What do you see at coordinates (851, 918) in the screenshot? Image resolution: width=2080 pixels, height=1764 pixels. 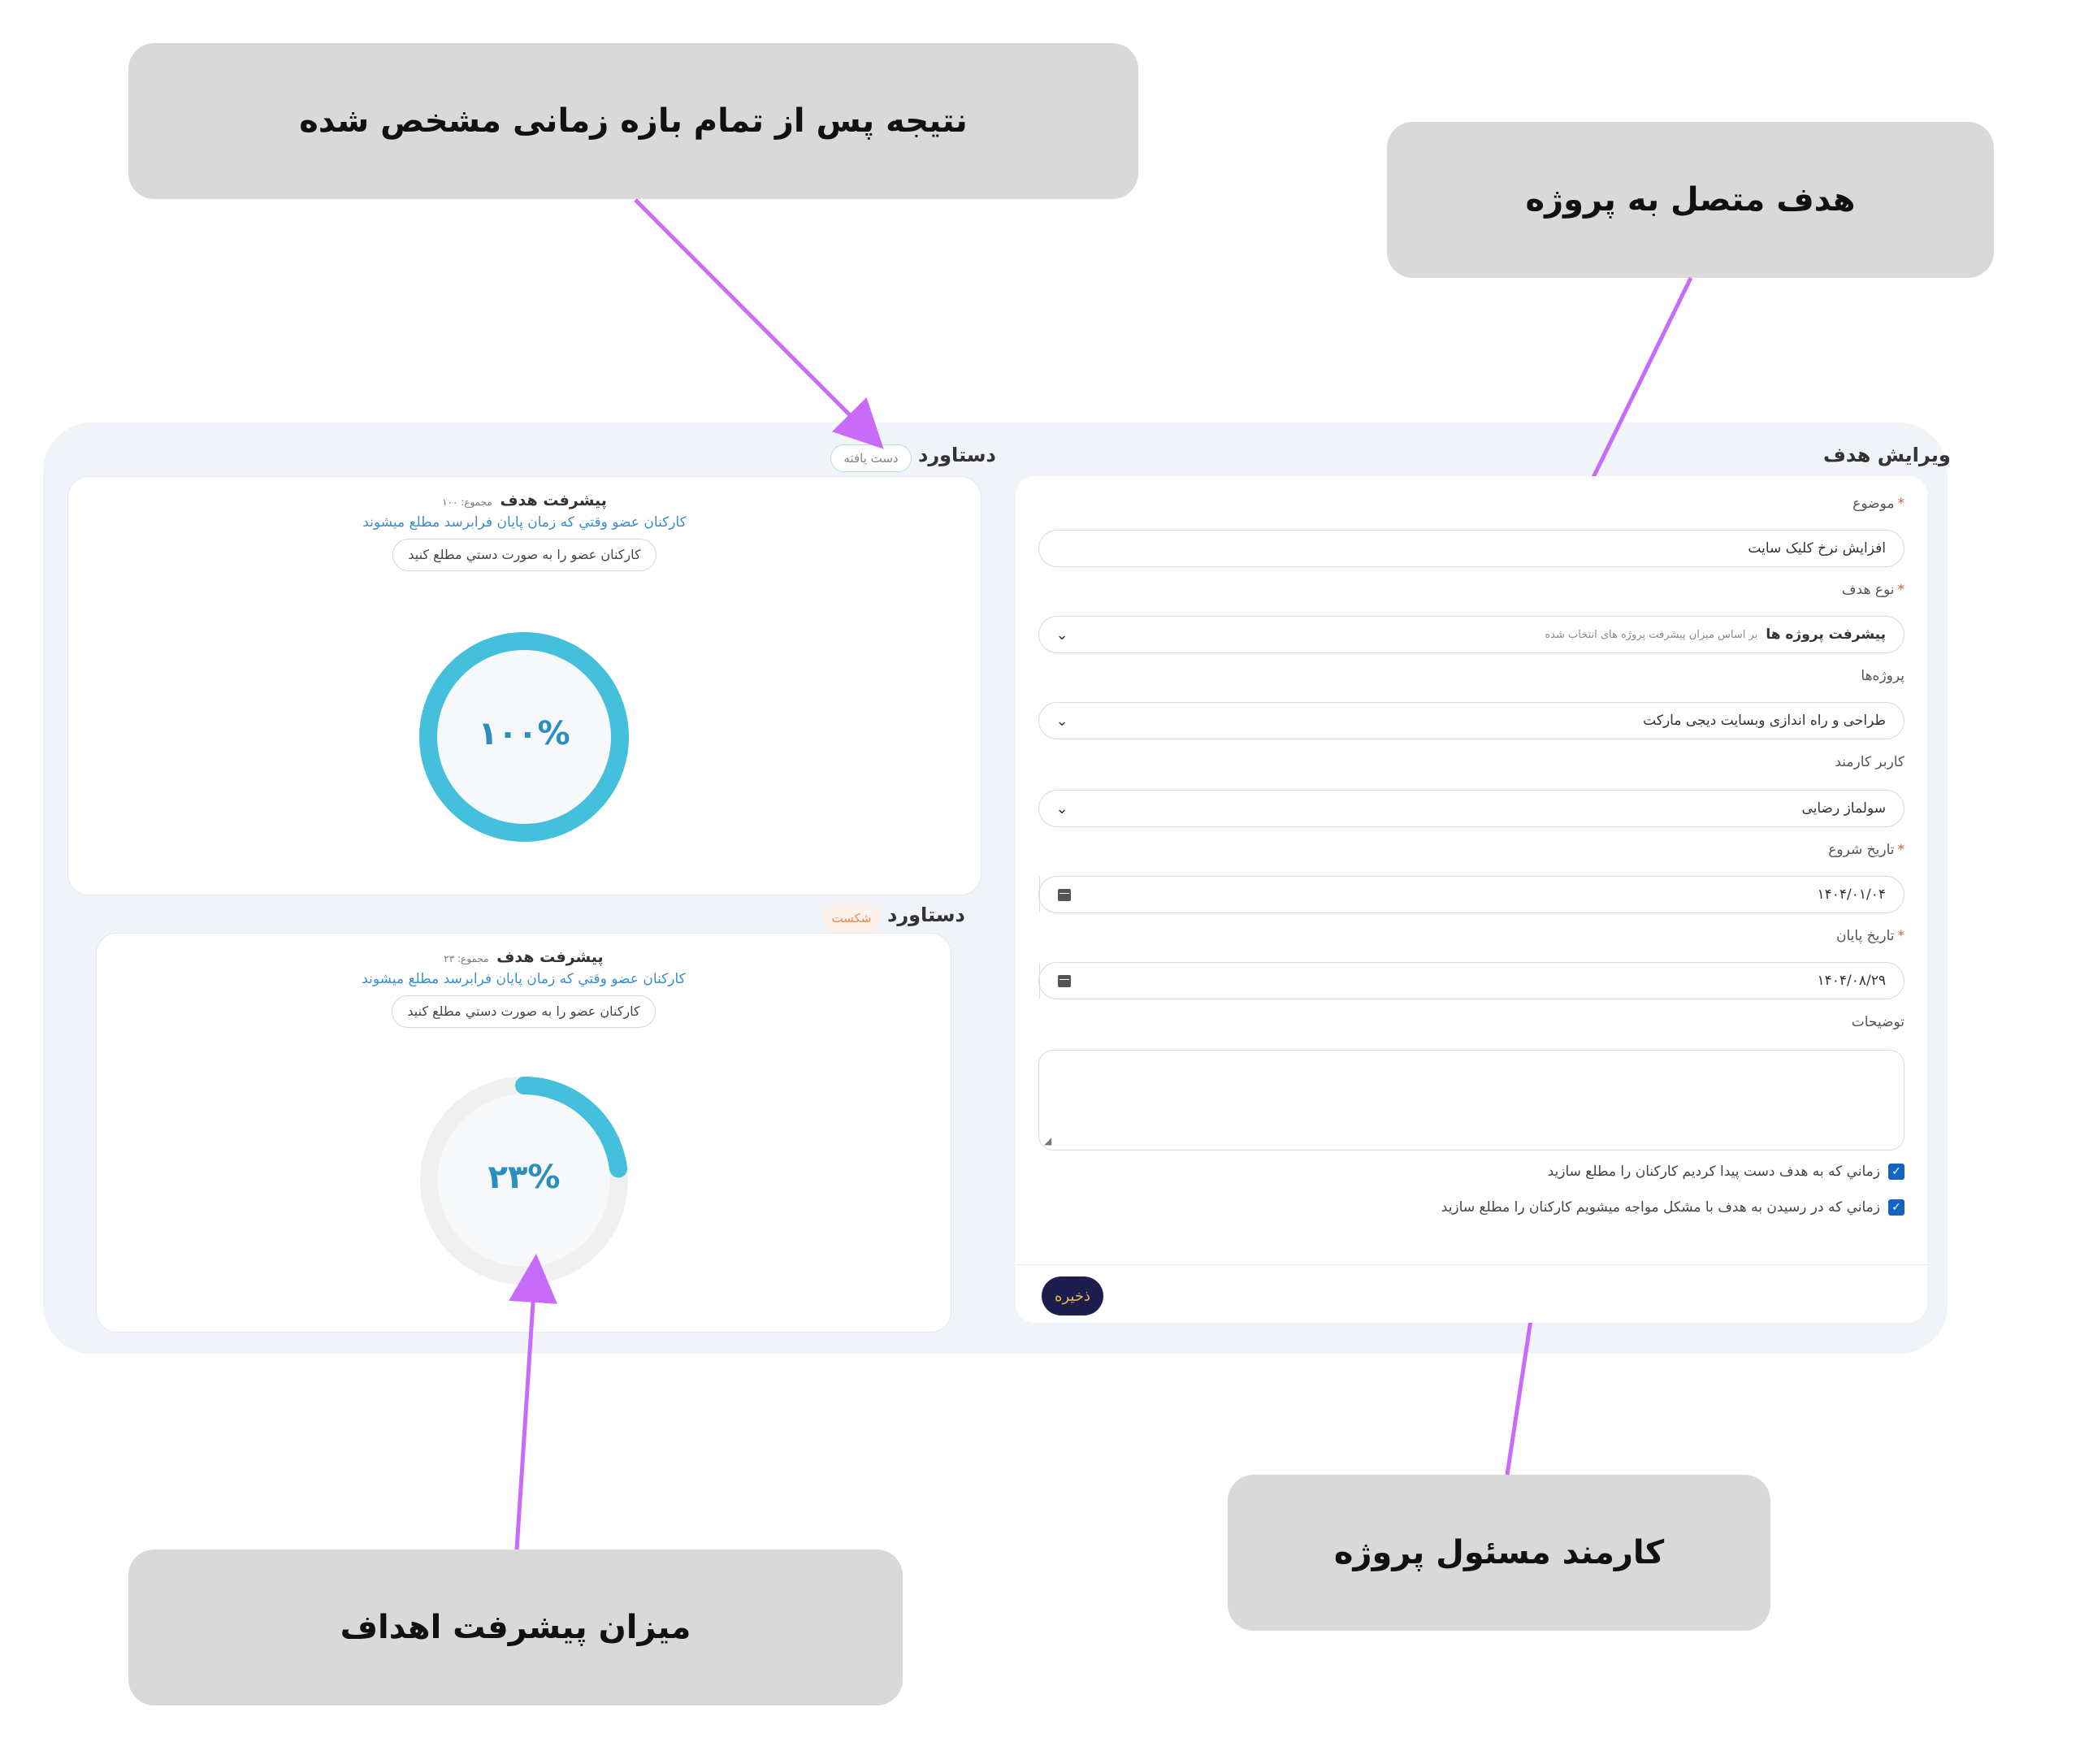 I see `status-badge-failed: شکست` at bounding box center [851, 918].